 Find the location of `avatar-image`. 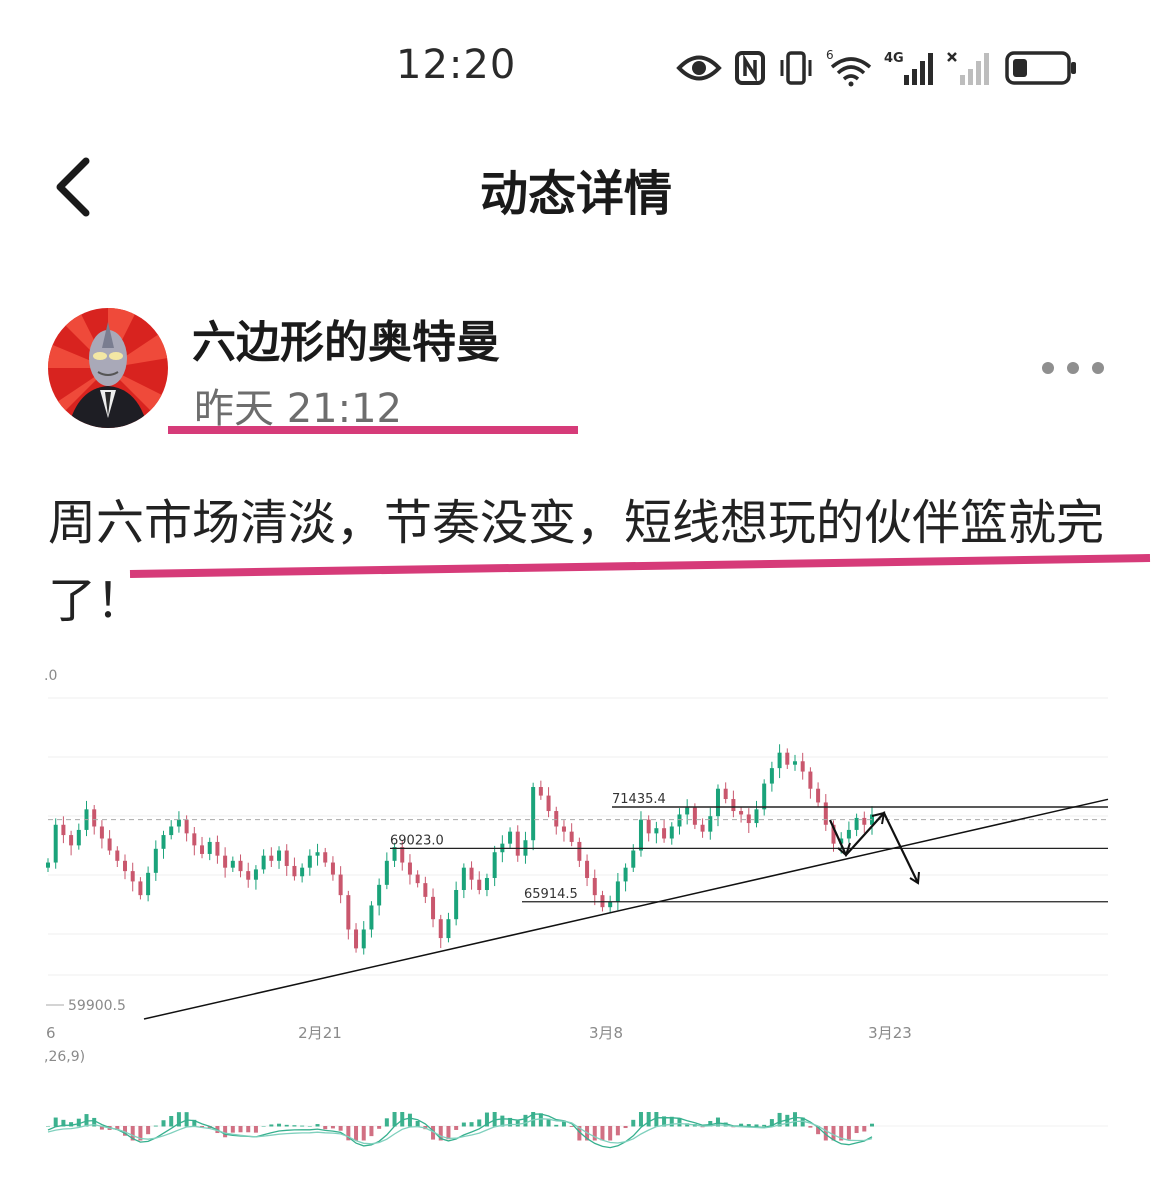

avatar-image is located at coordinates (108, 368).